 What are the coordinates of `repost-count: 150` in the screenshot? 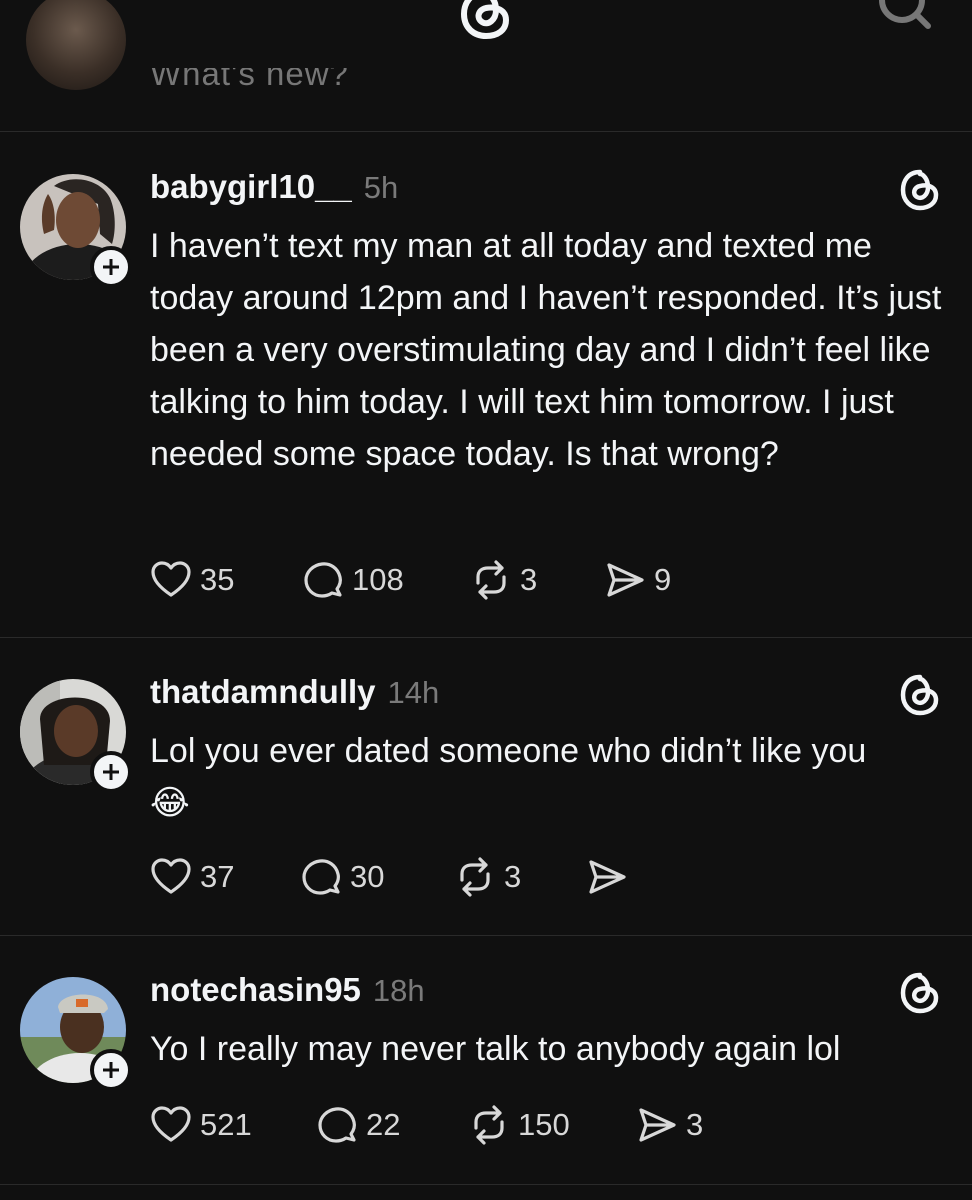 It's located at (544, 1124).